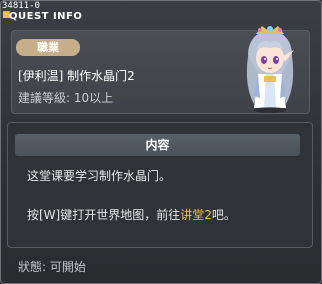 This screenshot has height=284, width=322. What do you see at coordinates (270, 69) in the screenshot?
I see `npc-portrait` at bounding box center [270, 69].